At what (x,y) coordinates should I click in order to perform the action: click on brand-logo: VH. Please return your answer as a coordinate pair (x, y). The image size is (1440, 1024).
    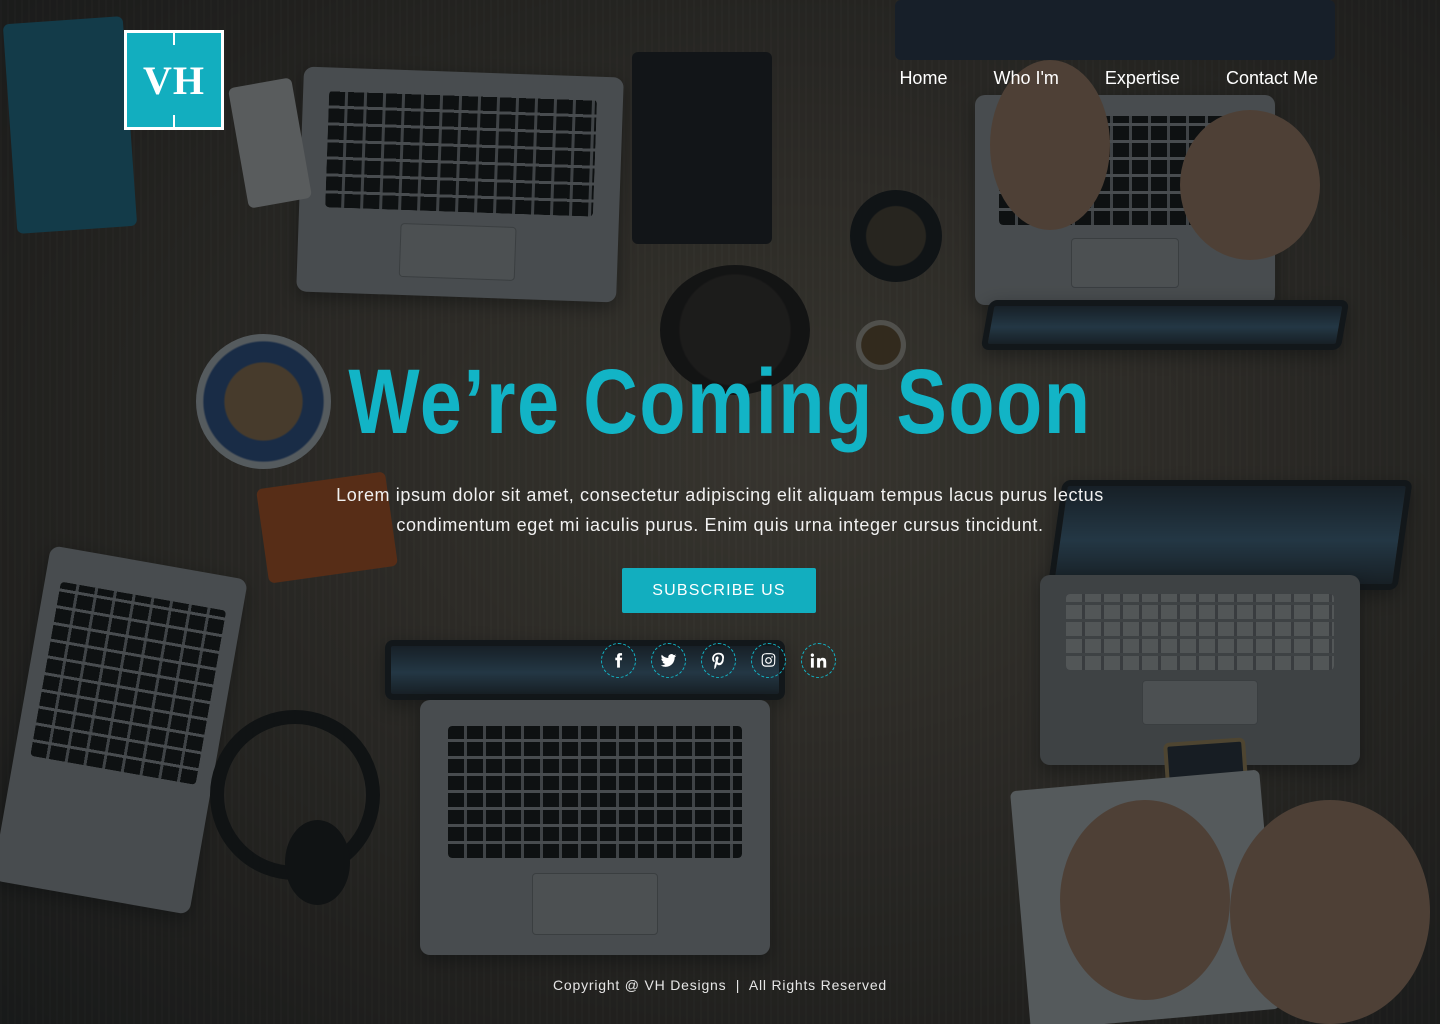
    Looking at the image, I should click on (174, 80).